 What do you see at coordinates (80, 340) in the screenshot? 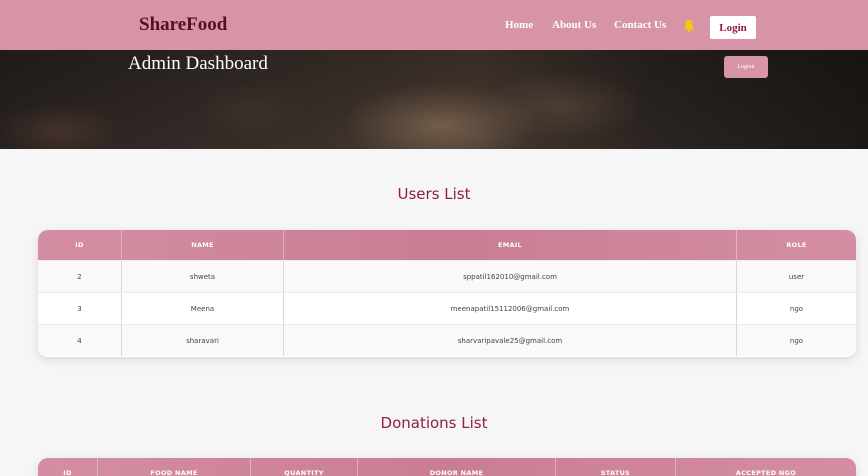
I see `cell-id: 4` at bounding box center [80, 340].